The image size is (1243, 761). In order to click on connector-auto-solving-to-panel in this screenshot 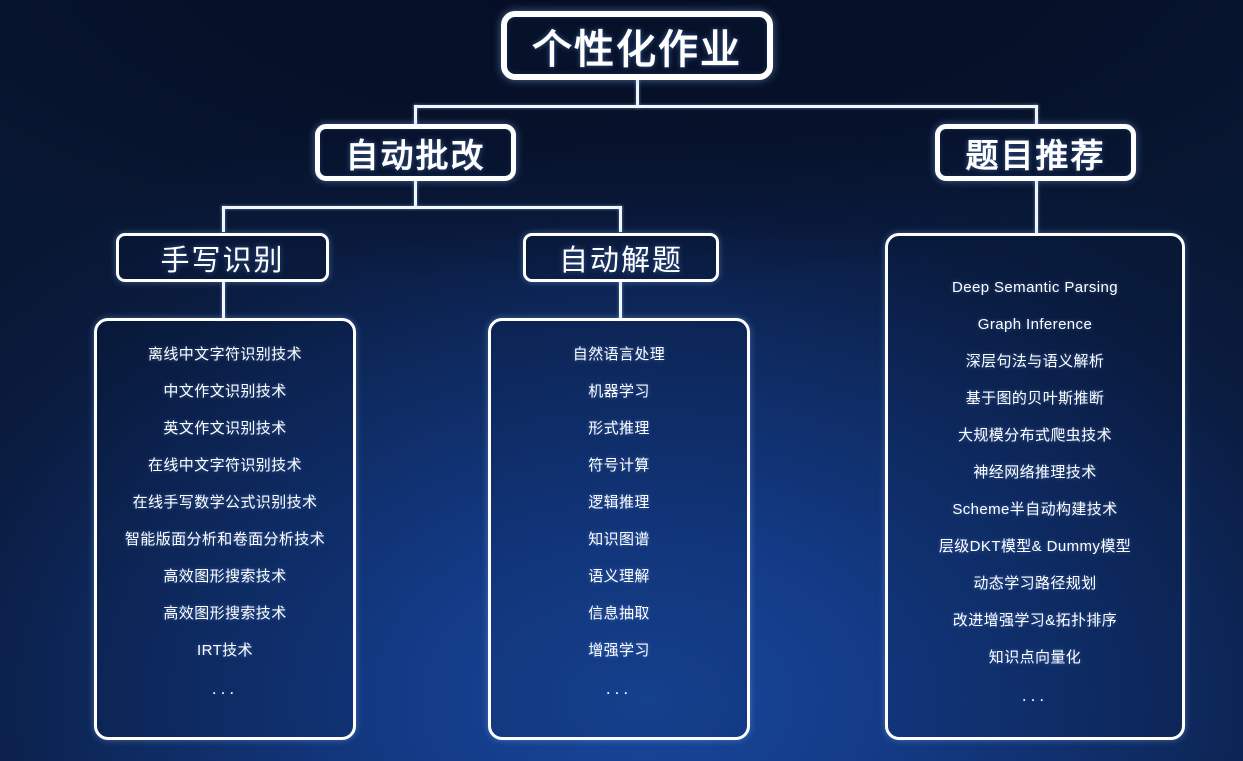, I will do `click(620, 301)`.